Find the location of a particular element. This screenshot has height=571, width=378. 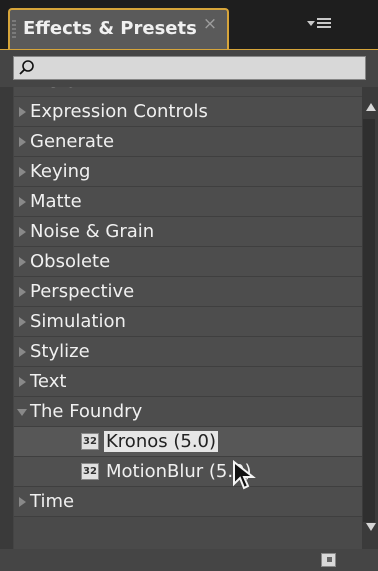

scroll-down-icon is located at coordinates (371, 527).